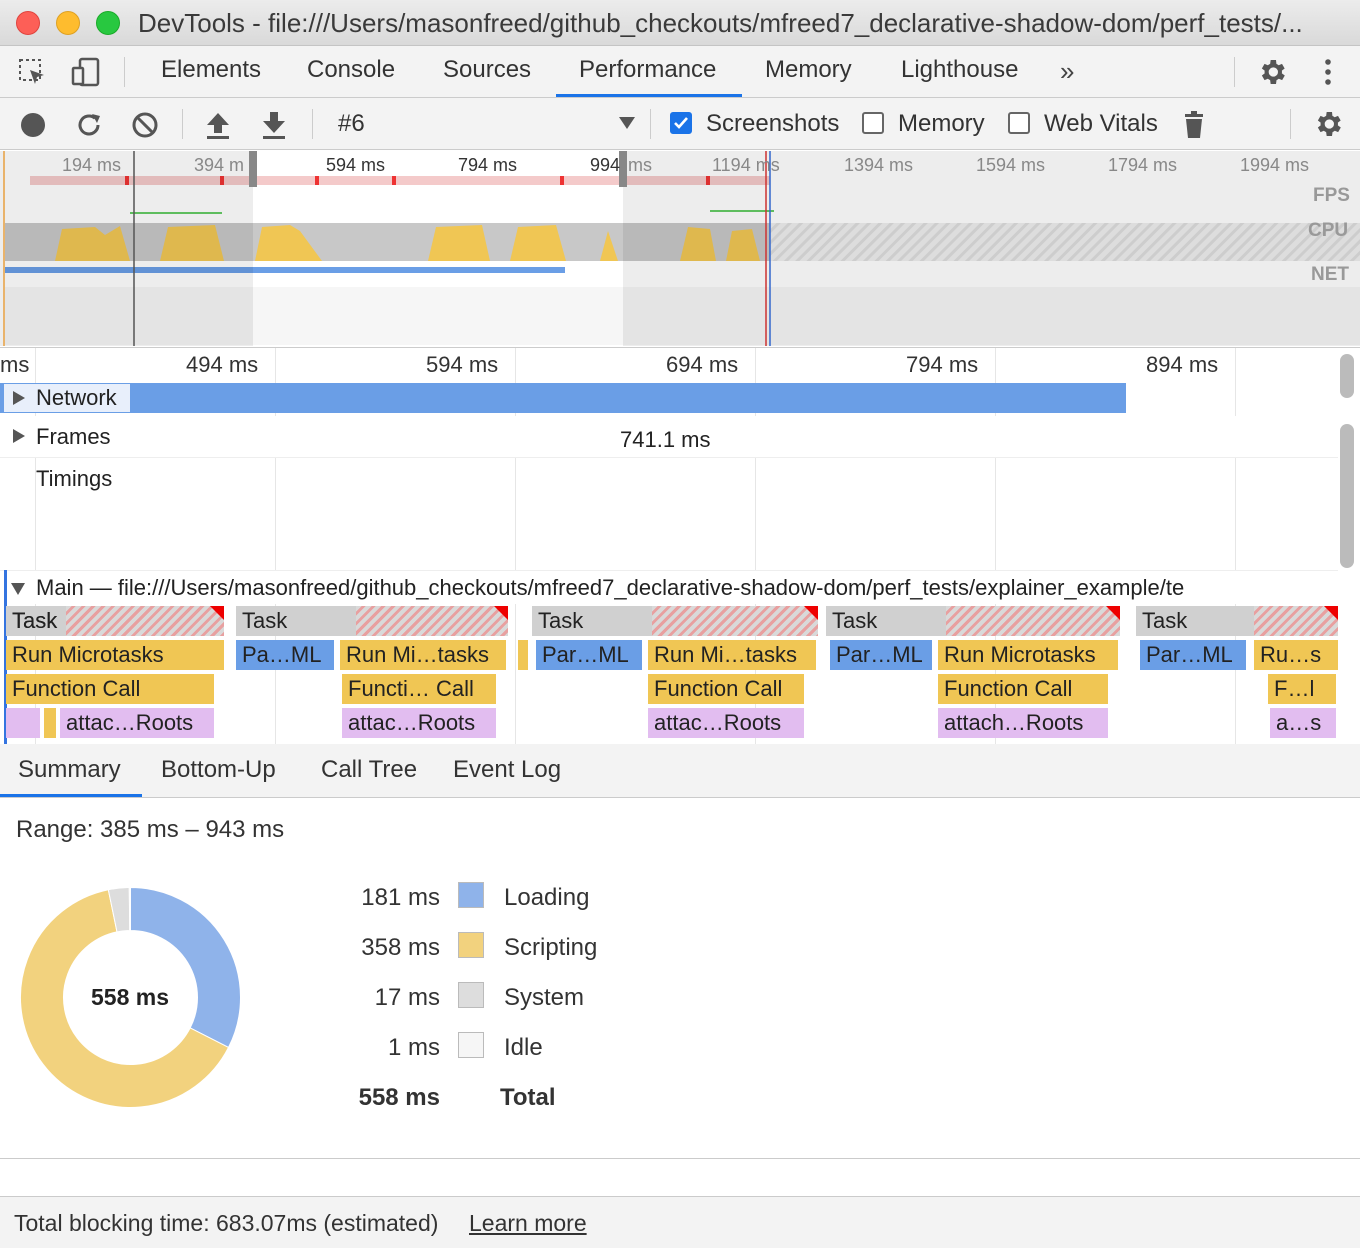 This screenshot has height=1248, width=1360. Describe the element at coordinates (1275, 165) in the screenshot. I see `overview-tick: 1994 ms` at that location.